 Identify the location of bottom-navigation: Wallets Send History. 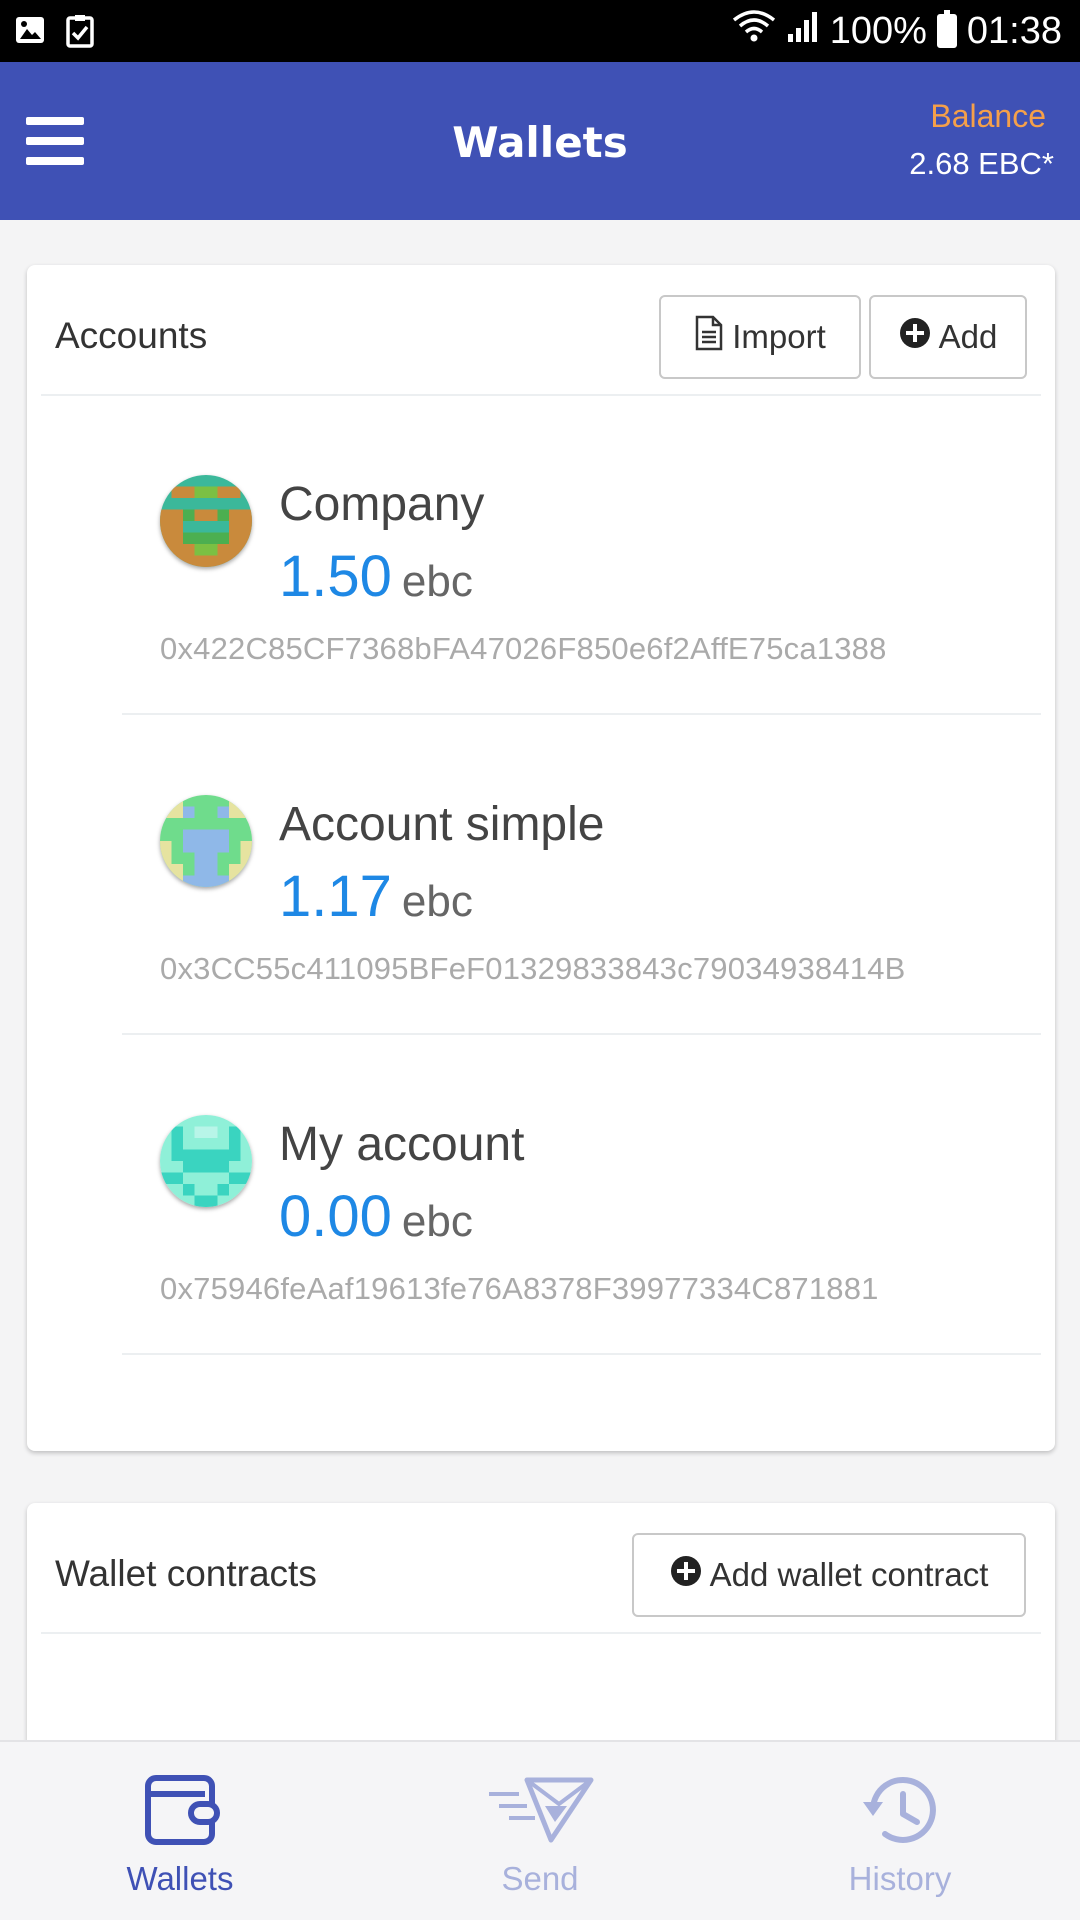
(540, 1830).